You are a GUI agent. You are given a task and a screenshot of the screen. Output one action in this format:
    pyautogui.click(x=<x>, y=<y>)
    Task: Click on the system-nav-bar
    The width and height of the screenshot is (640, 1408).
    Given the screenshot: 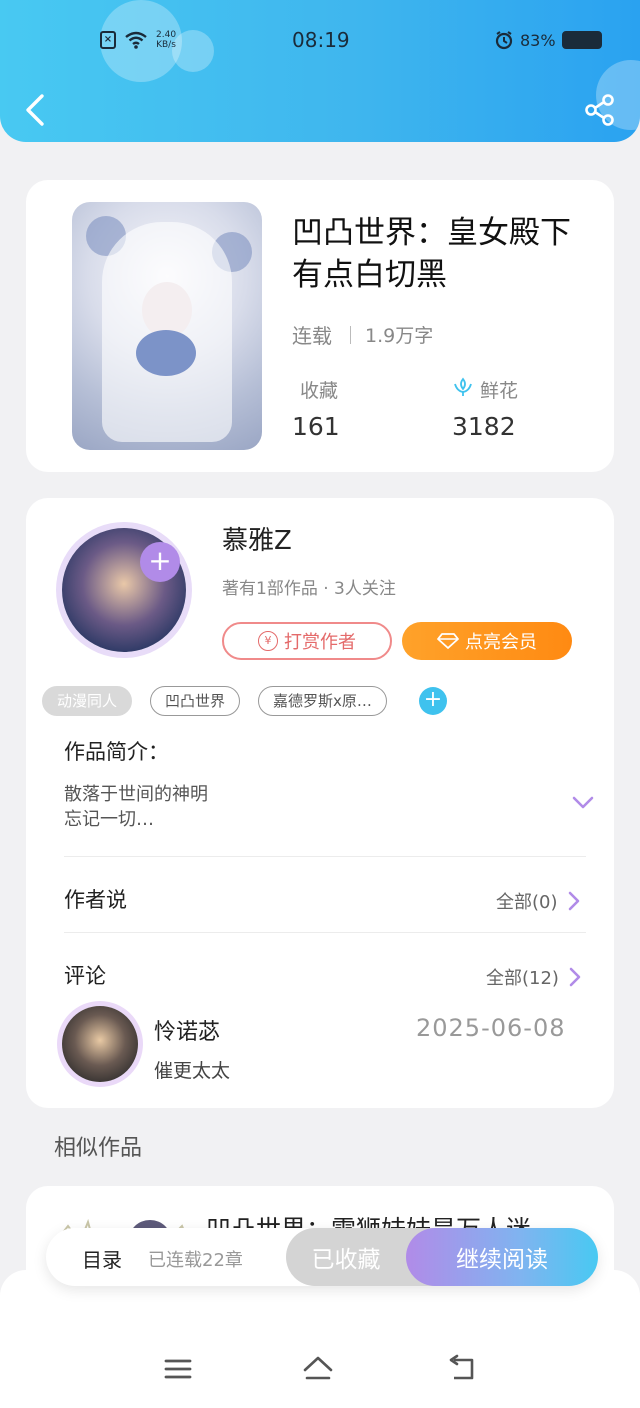 What is the action you would take?
    pyautogui.click(x=320, y=1370)
    